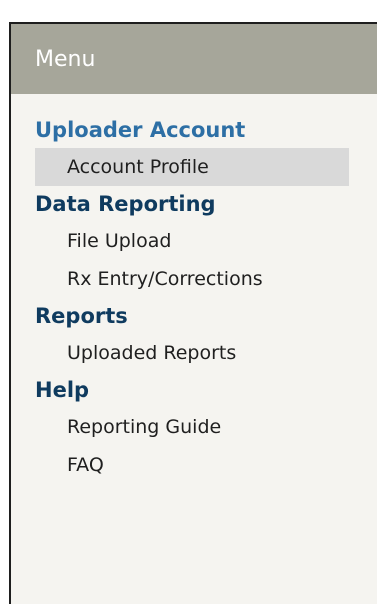 This screenshot has height=604, width=377. What do you see at coordinates (194, 316) in the screenshot?
I see `section-reports: Reports` at bounding box center [194, 316].